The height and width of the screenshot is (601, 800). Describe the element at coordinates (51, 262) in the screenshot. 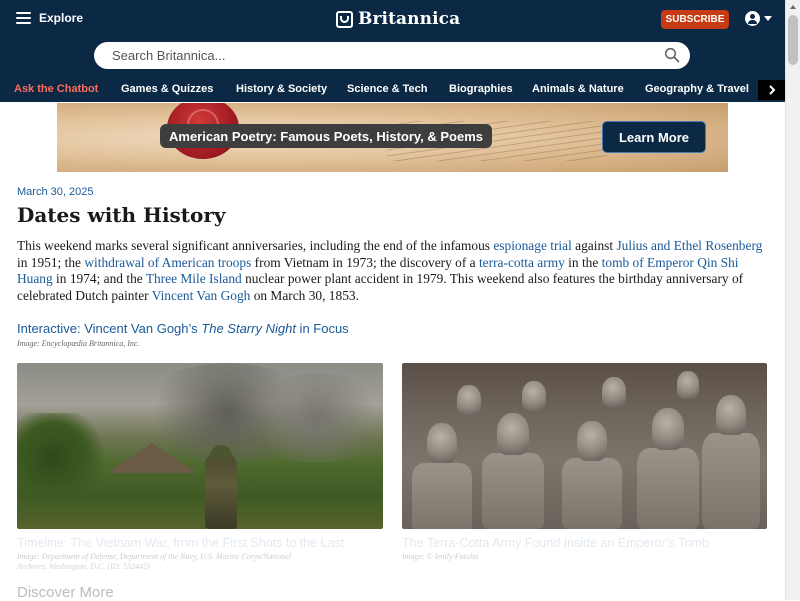

I see `body-text: in 1951; the` at that location.